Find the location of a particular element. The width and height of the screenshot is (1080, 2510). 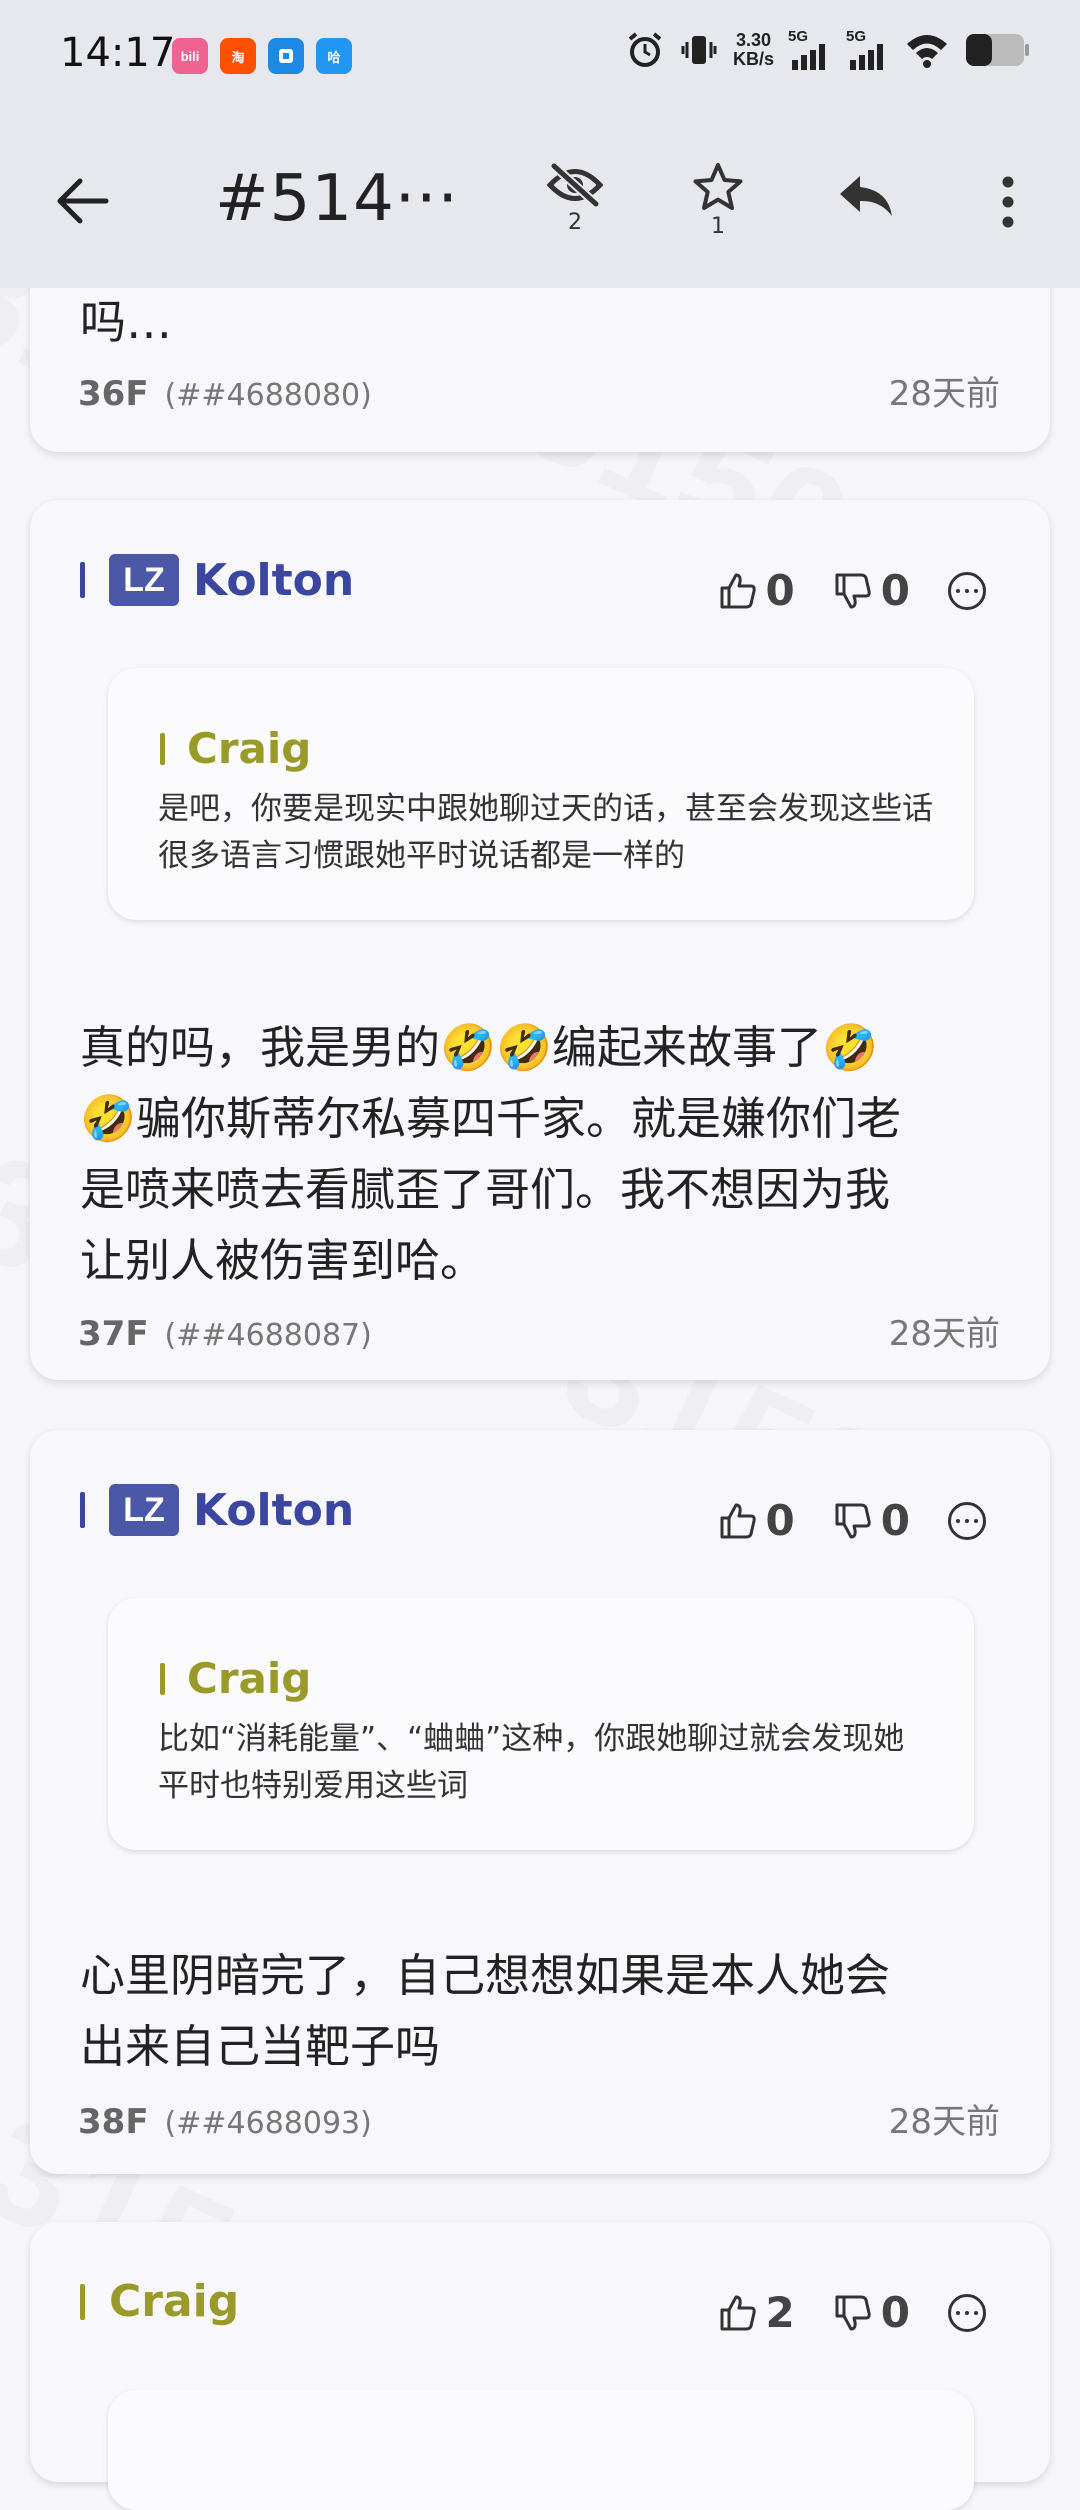

post-author: Craig is located at coordinates (159, 2301).